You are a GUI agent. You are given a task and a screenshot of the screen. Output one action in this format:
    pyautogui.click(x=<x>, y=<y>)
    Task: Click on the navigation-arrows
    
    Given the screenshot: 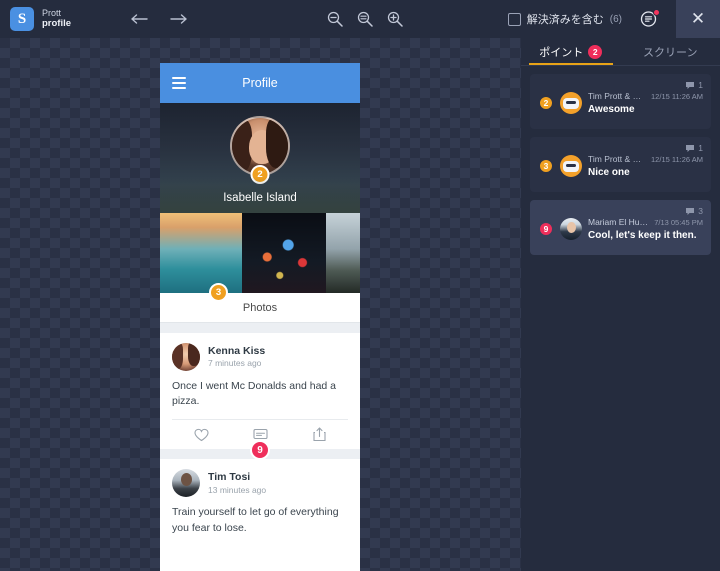 What is the action you would take?
    pyautogui.click(x=159, y=19)
    